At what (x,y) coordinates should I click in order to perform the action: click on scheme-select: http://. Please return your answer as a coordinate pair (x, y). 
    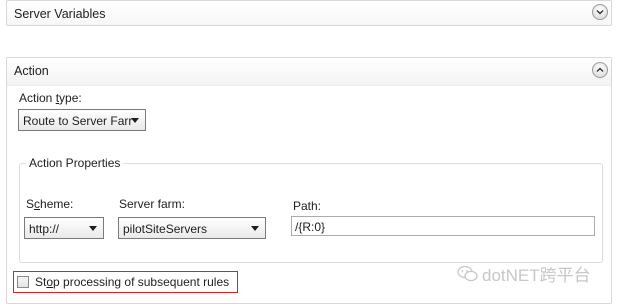
    Looking at the image, I should click on (64, 228).